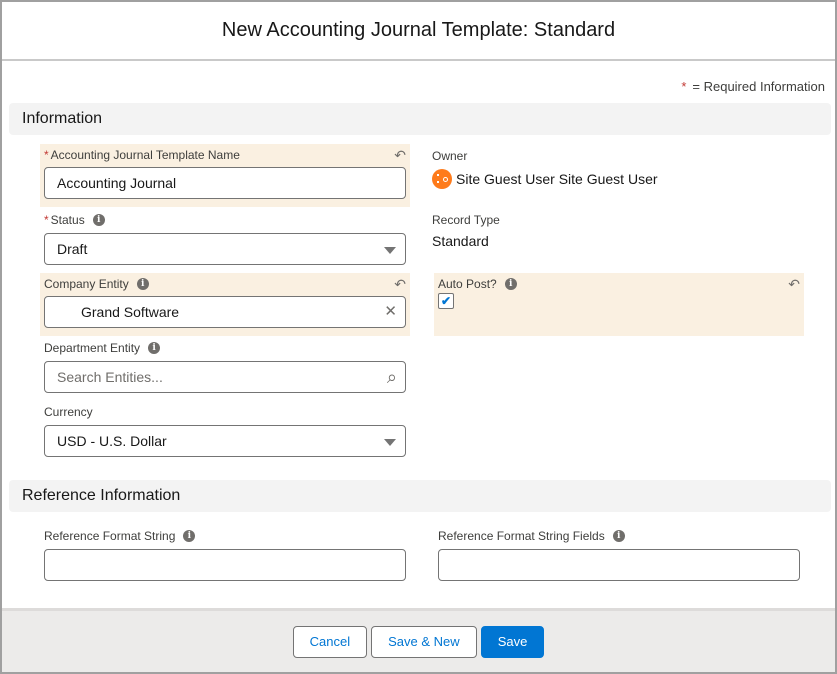  Describe the element at coordinates (145, 154) in the screenshot. I see `template-name-label-text: Accounting Journal Template Name` at that location.